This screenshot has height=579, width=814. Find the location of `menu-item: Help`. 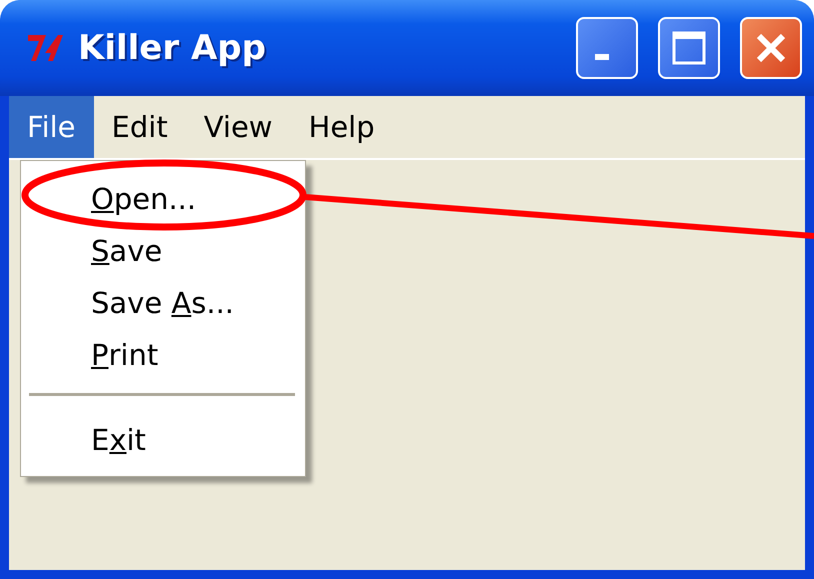

menu-item: Help is located at coordinates (341, 127).